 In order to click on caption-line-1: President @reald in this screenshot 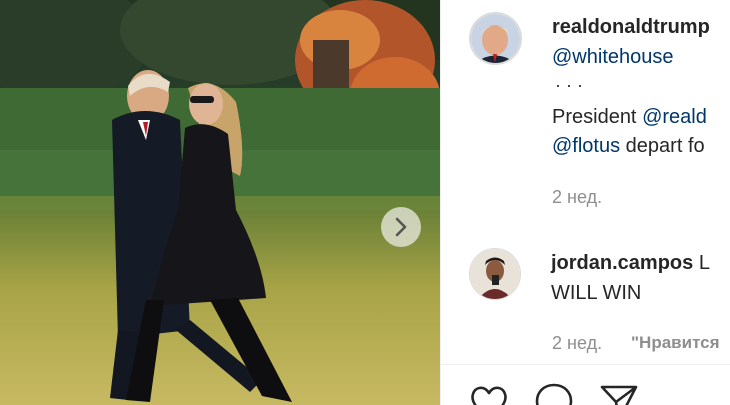, I will do `click(629, 117)`.